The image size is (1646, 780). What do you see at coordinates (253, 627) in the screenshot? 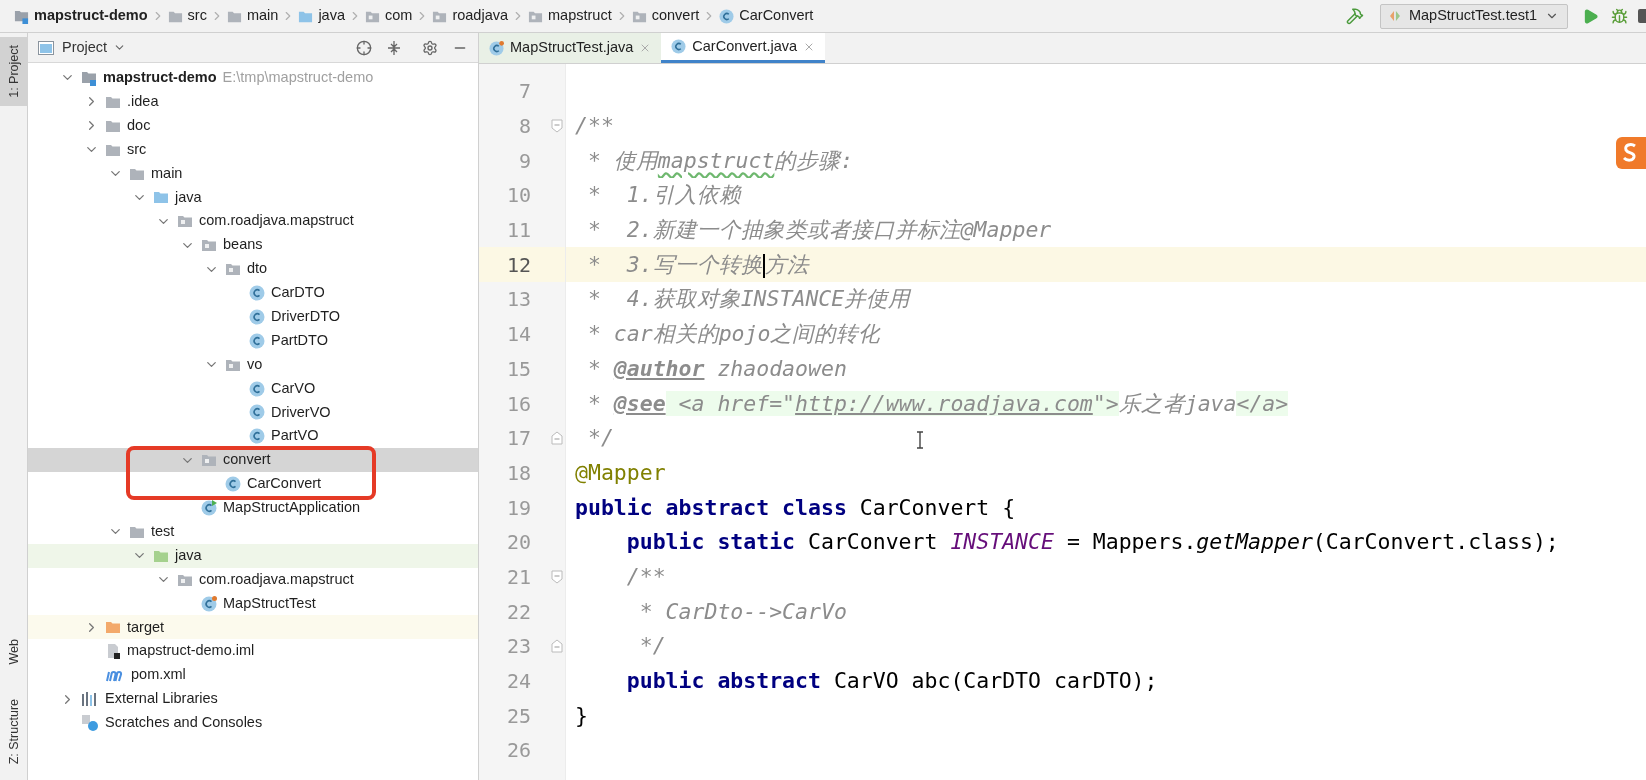
I see `tree-item: target` at bounding box center [253, 627].